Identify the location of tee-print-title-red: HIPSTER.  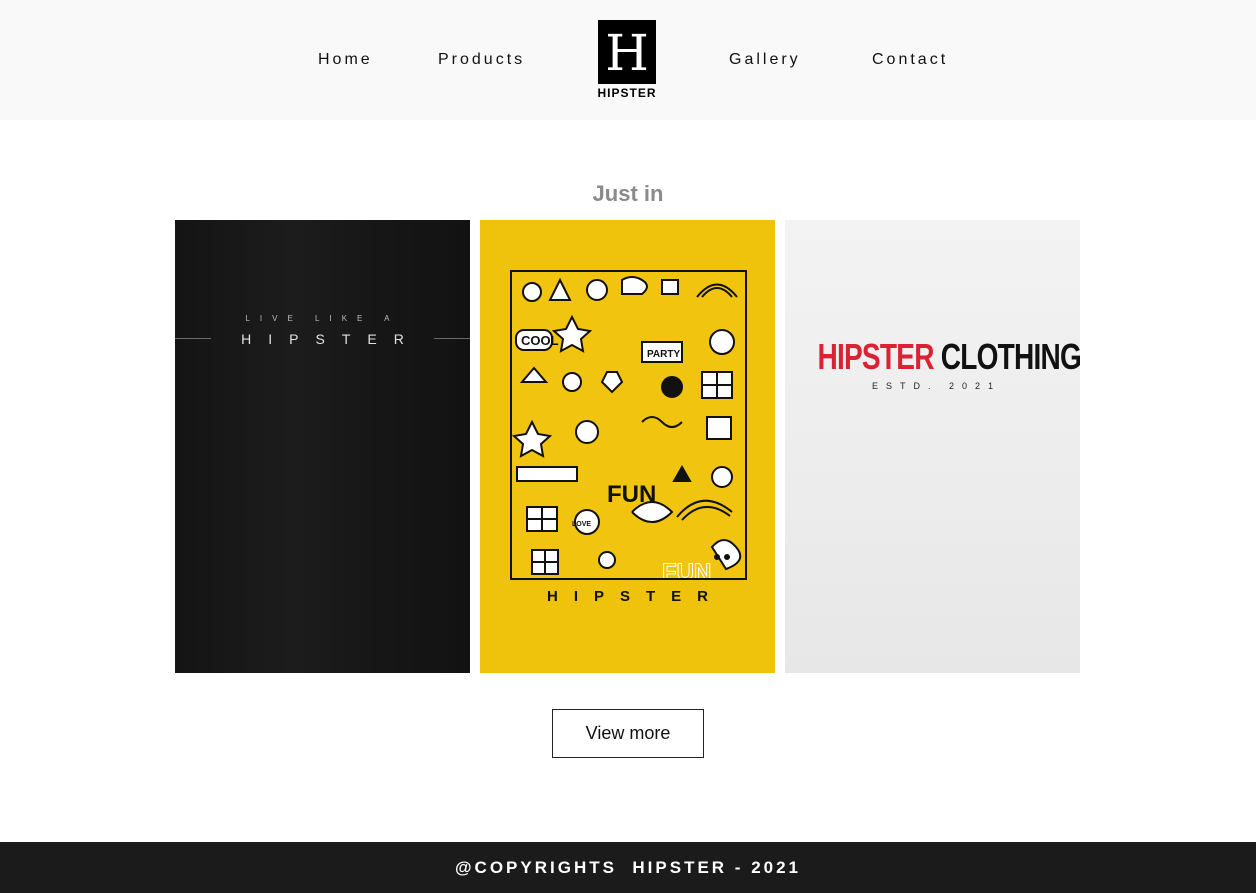
(875, 356).